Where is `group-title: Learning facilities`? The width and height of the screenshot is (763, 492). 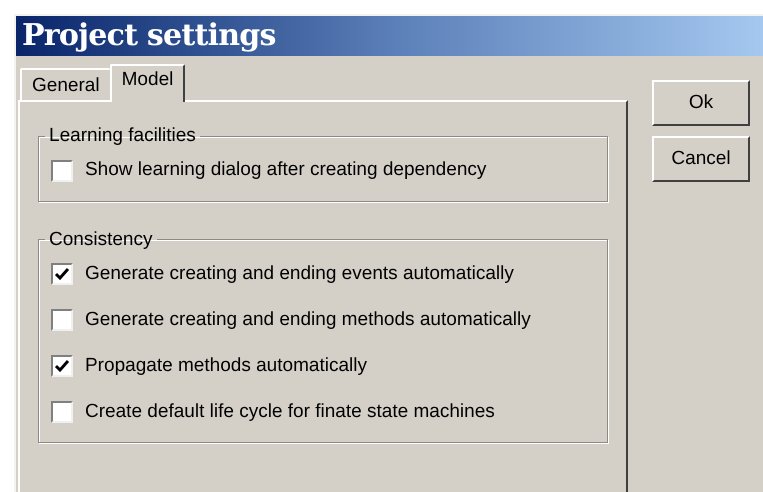
group-title: Learning facilities is located at coordinates (122, 136).